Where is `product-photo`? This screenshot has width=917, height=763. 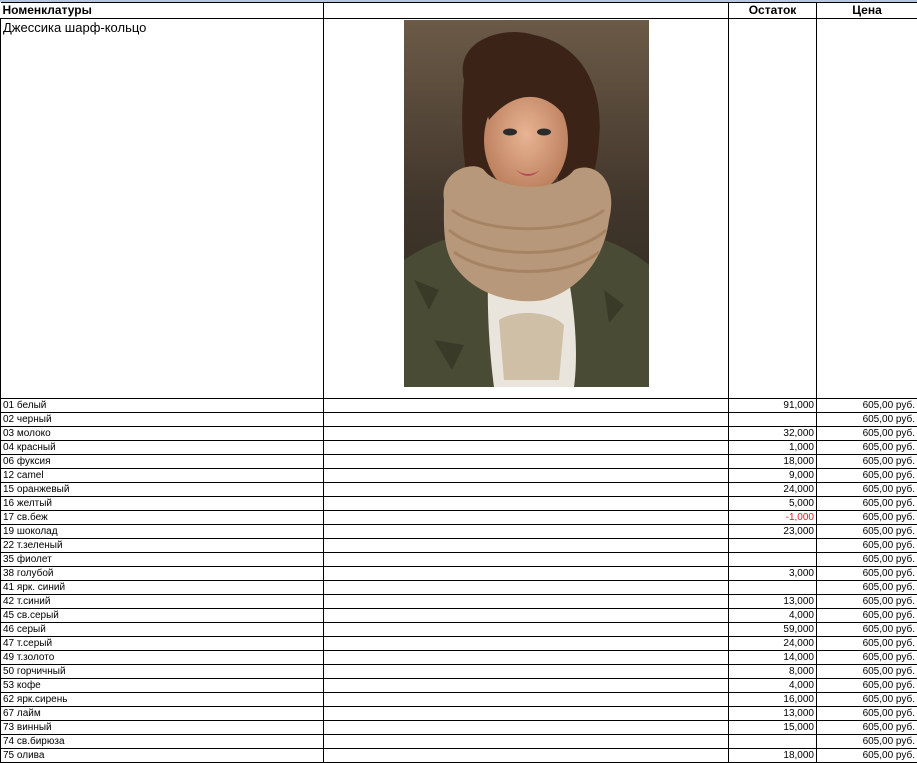 product-photo is located at coordinates (526, 203).